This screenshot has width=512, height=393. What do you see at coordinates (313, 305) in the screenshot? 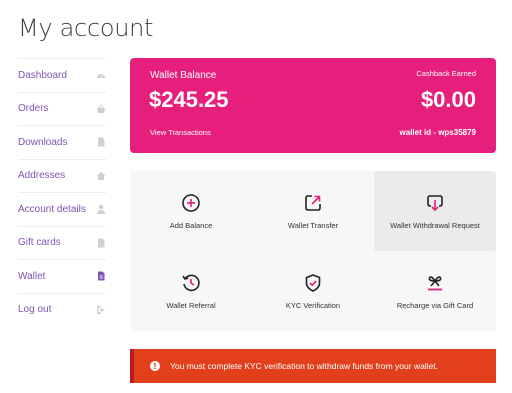
I see `action-label: KYC Verification` at bounding box center [313, 305].